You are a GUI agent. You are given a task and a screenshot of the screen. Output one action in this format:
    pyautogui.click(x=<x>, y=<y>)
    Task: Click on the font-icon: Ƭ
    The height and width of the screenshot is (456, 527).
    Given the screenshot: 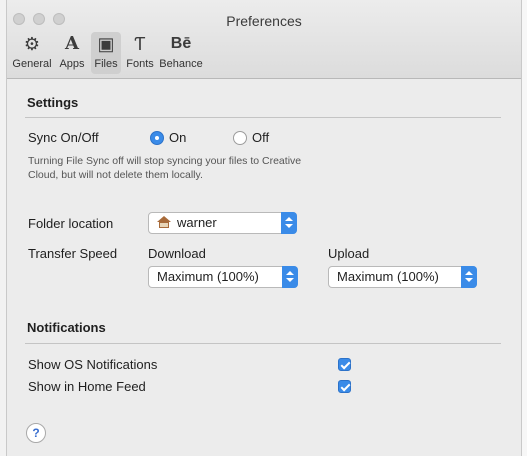 What is the action you would take?
    pyautogui.click(x=140, y=44)
    